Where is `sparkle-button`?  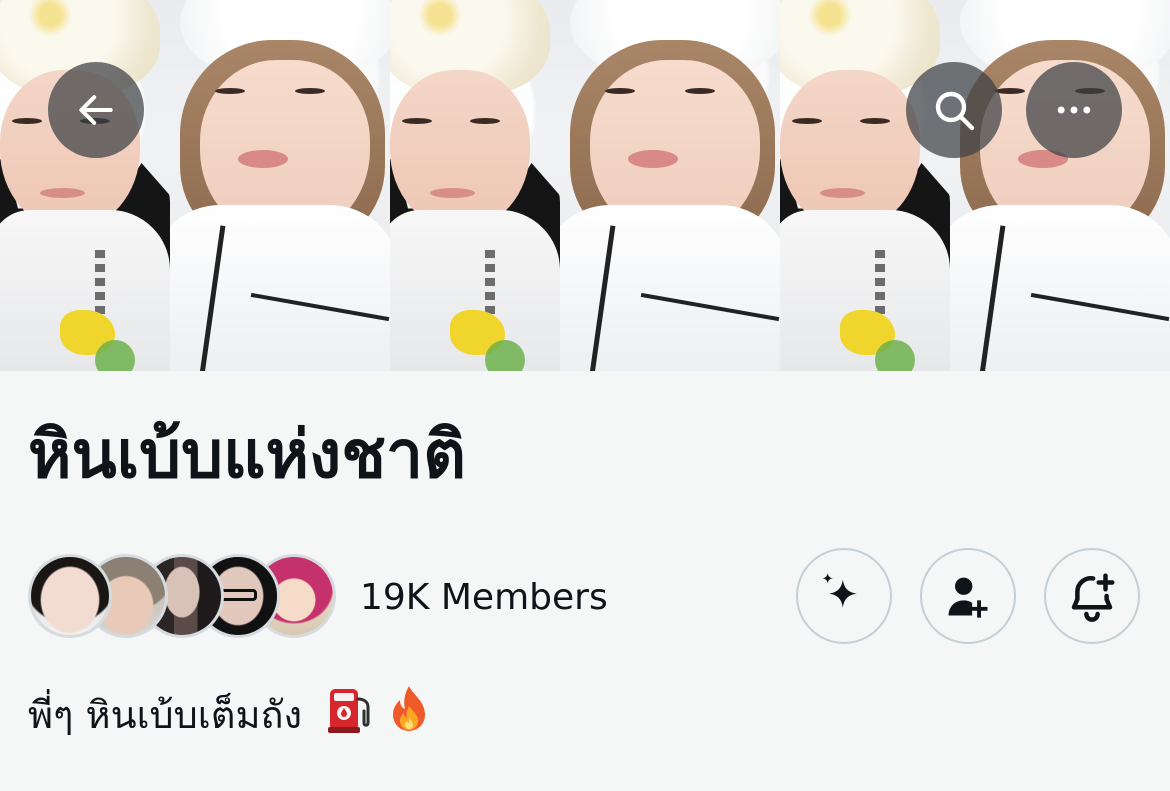
sparkle-button is located at coordinates (844, 596).